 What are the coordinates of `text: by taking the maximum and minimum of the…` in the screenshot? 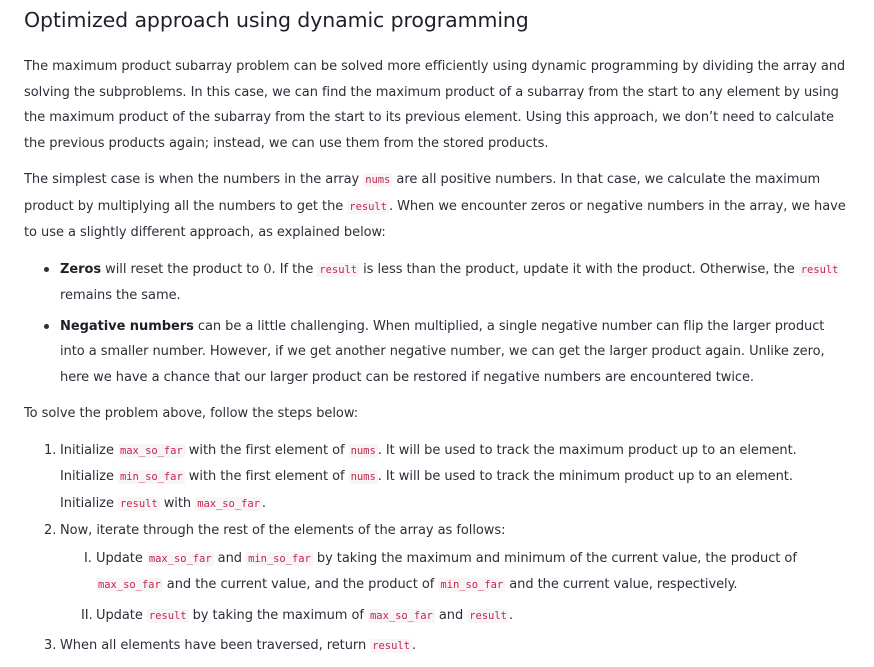 It's located at (554, 558).